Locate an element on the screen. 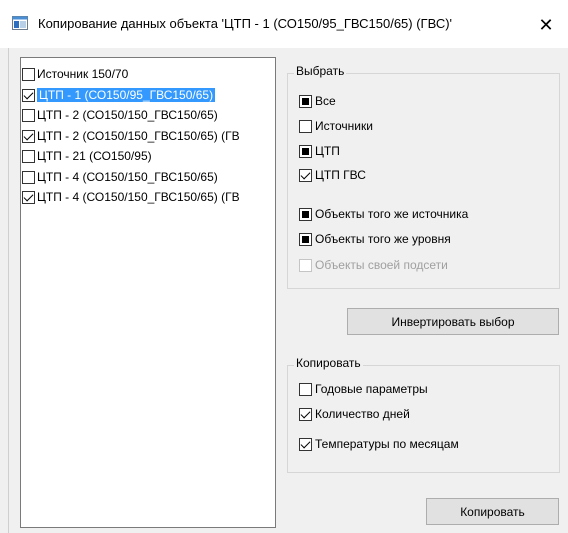 Image resolution: width=568 pixels, height=533 pixels. select-same-source-checkbox: Объекты того же источника is located at coordinates (383, 214).